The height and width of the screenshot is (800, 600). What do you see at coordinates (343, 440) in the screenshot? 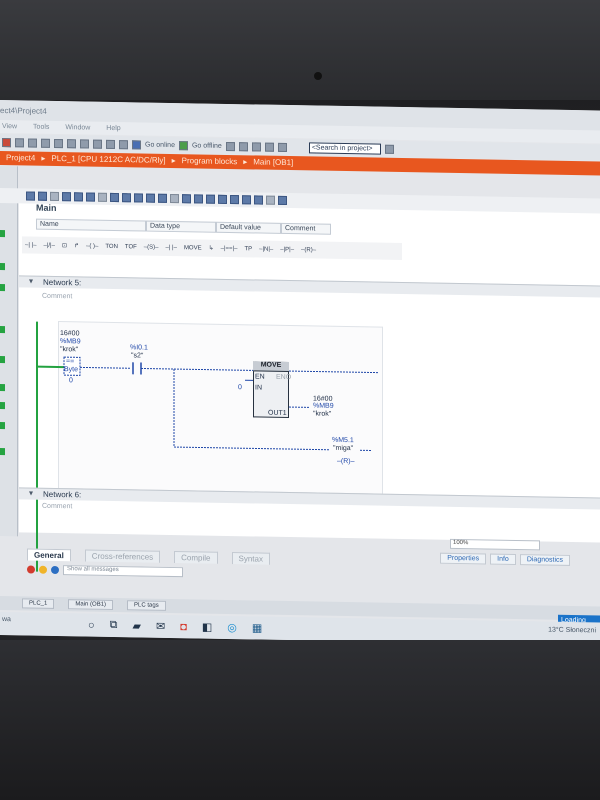
I see `coil-address: %M5.1` at bounding box center [343, 440].